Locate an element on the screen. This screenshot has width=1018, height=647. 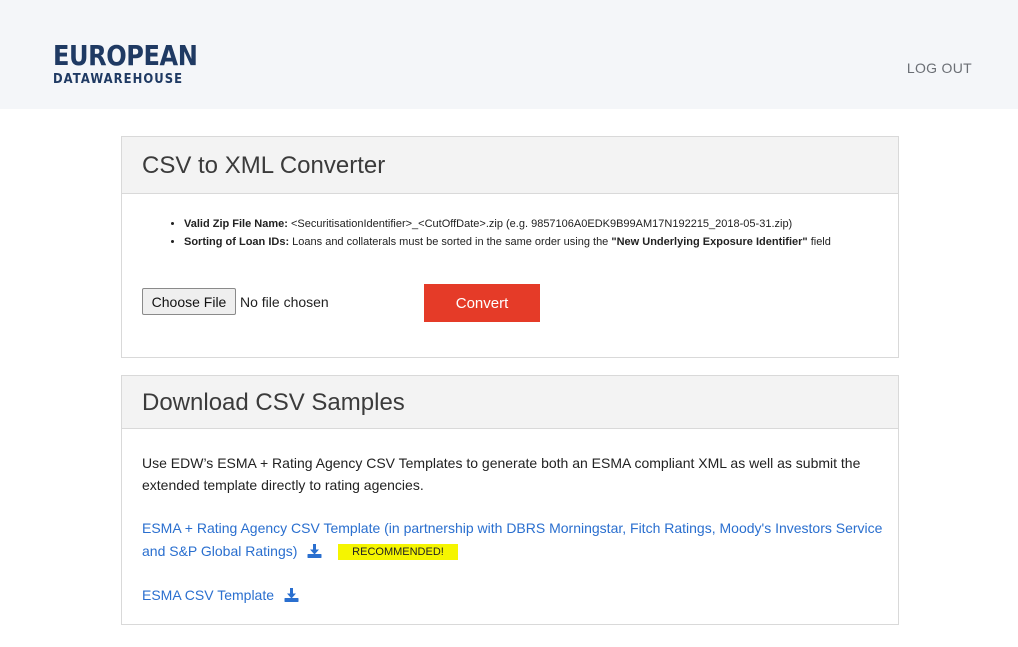
rule-text-end: field is located at coordinates (820, 242).